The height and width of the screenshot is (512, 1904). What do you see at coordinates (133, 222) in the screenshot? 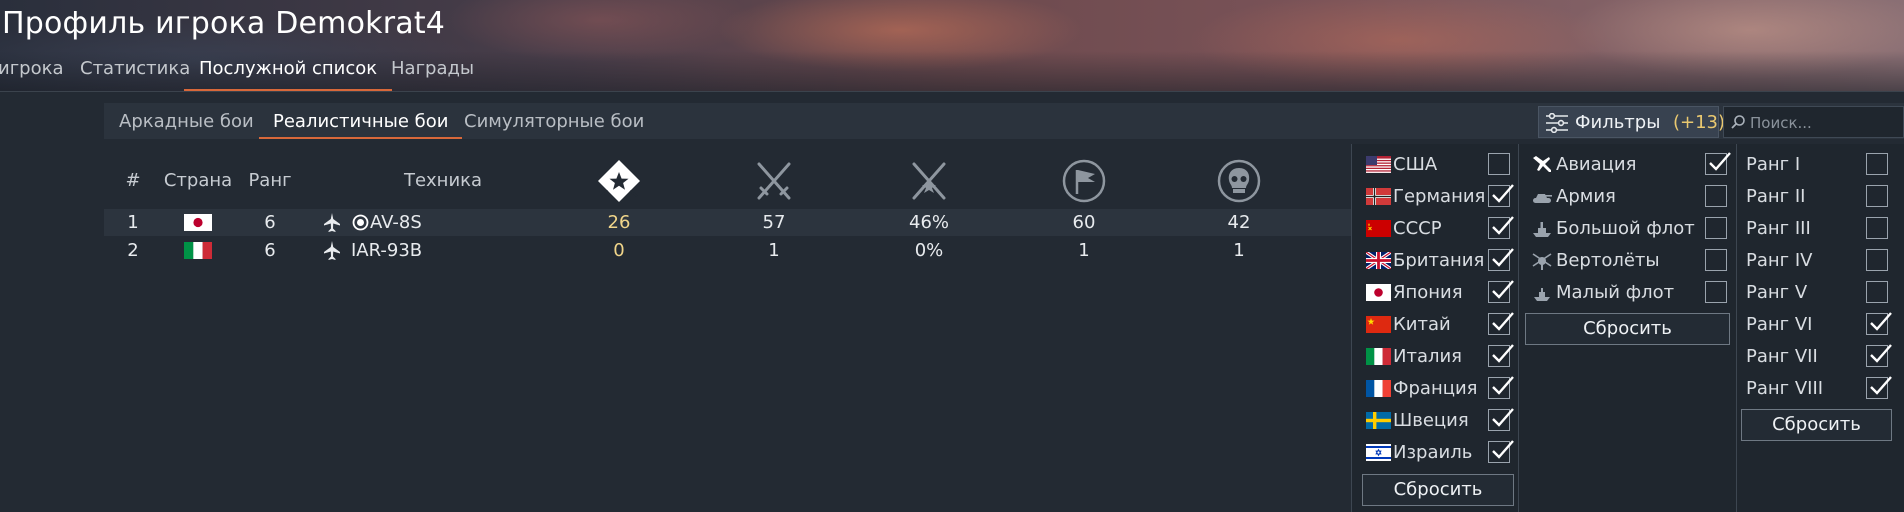
I see `row-number: 1` at bounding box center [133, 222].